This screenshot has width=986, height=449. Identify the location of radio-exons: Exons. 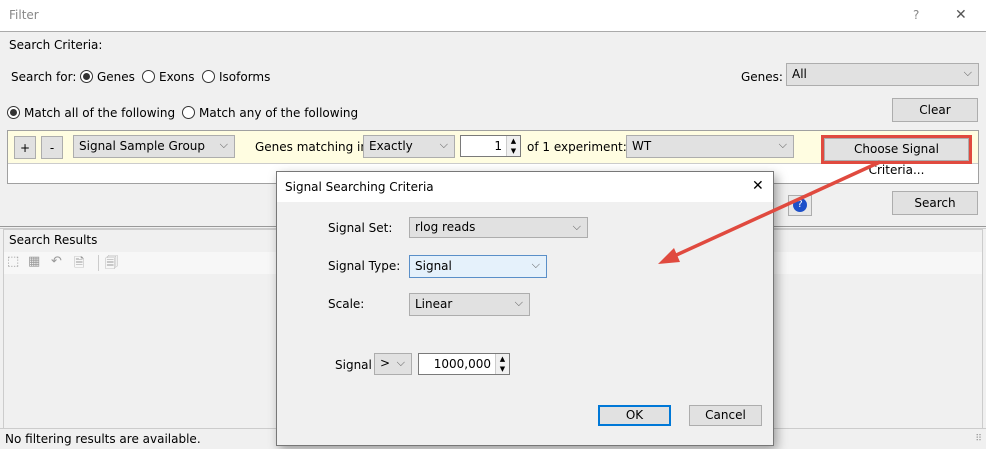
(168, 77).